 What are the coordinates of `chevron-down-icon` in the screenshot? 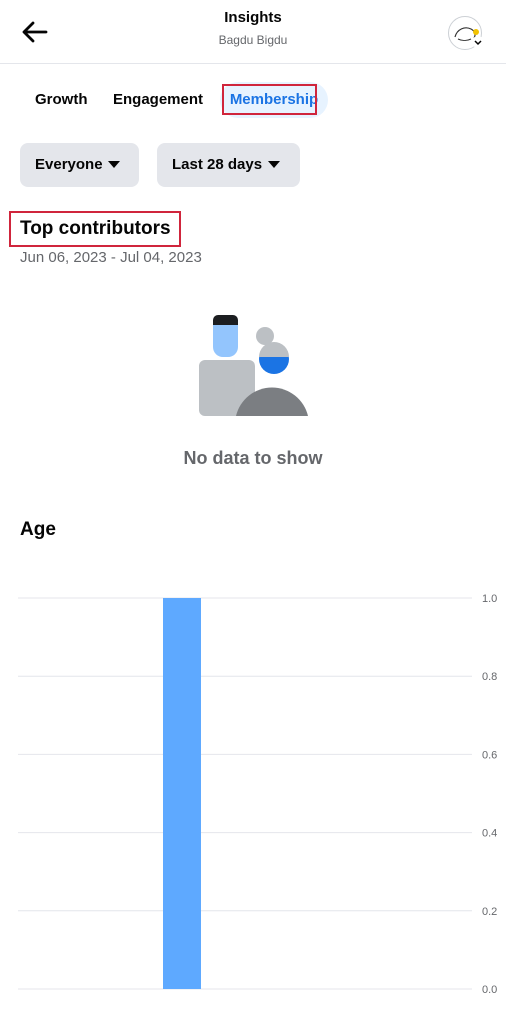 It's located at (478, 42).